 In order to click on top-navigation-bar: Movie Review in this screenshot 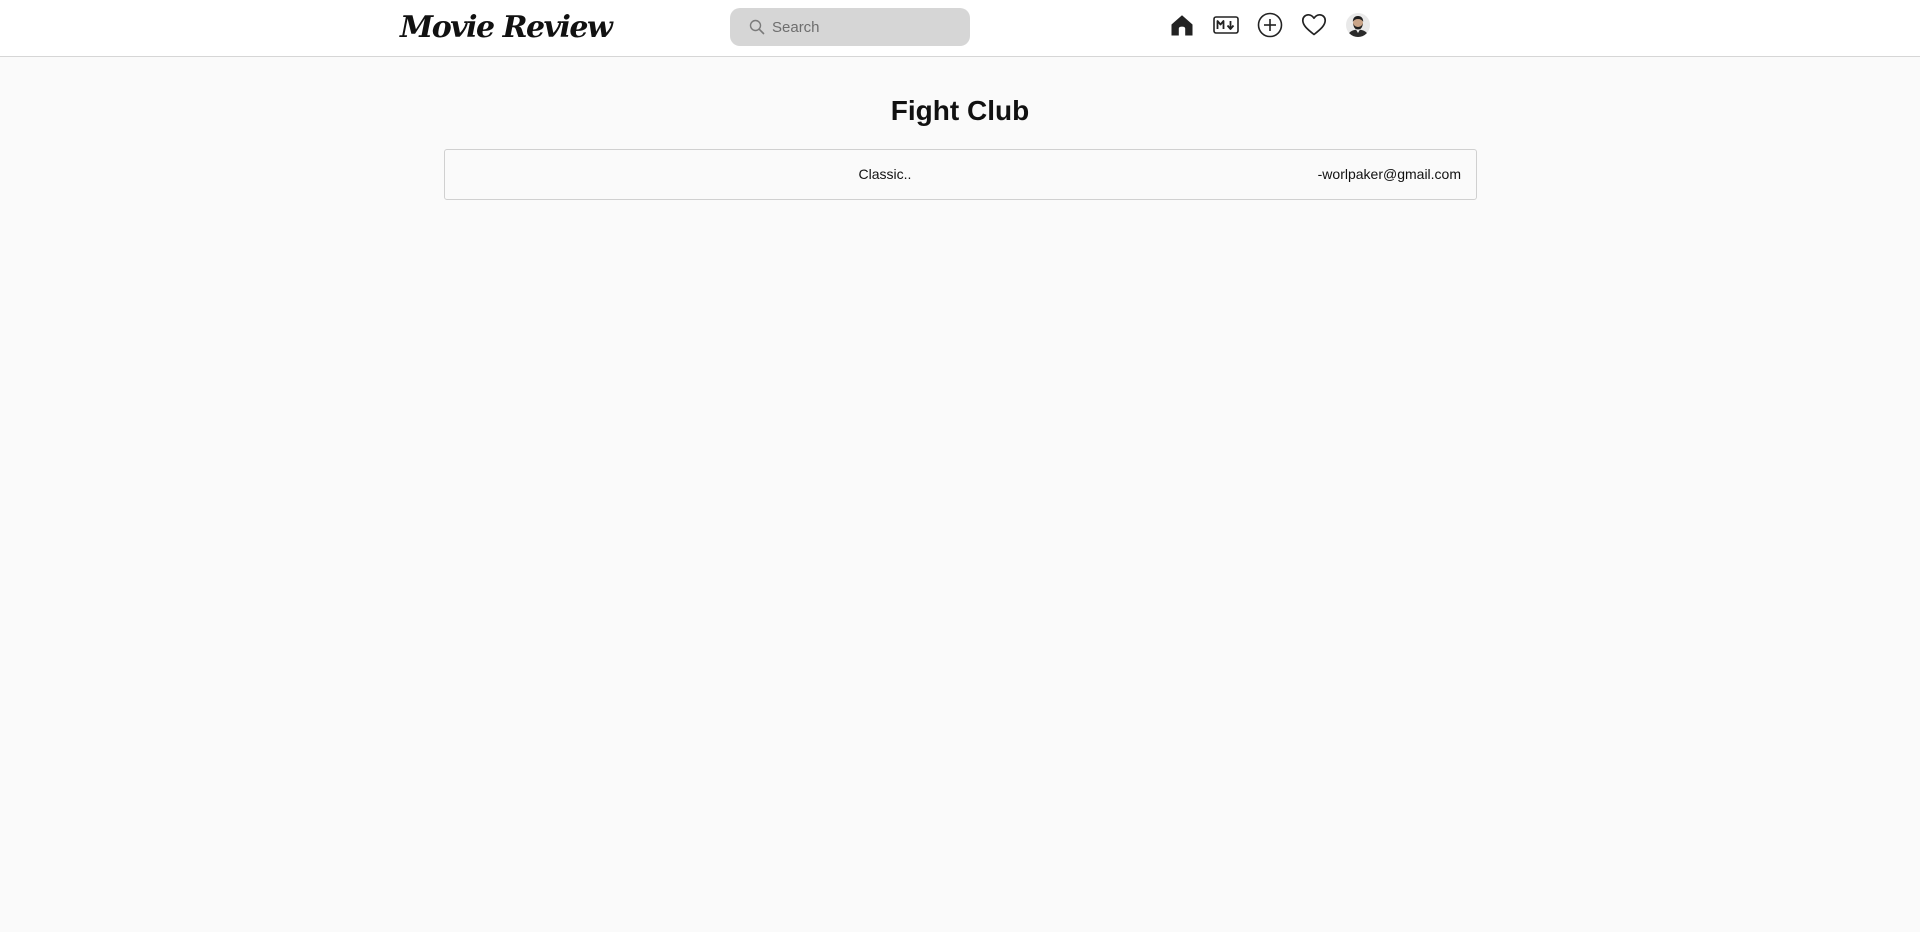, I will do `click(960, 28)`.